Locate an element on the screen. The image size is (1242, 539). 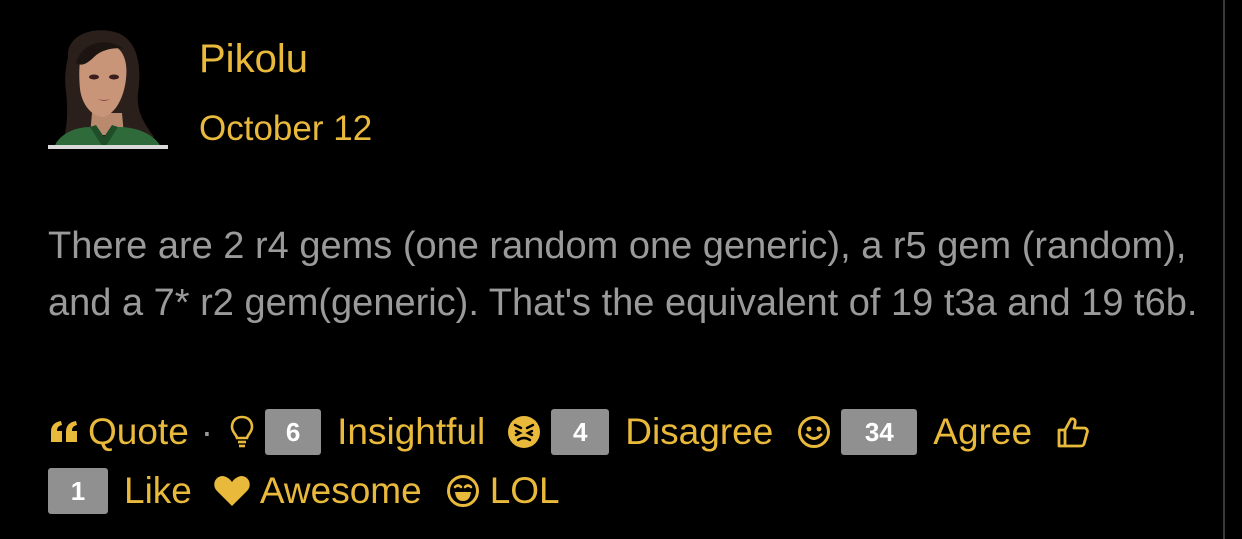
quote-icon is located at coordinates (64, 432).